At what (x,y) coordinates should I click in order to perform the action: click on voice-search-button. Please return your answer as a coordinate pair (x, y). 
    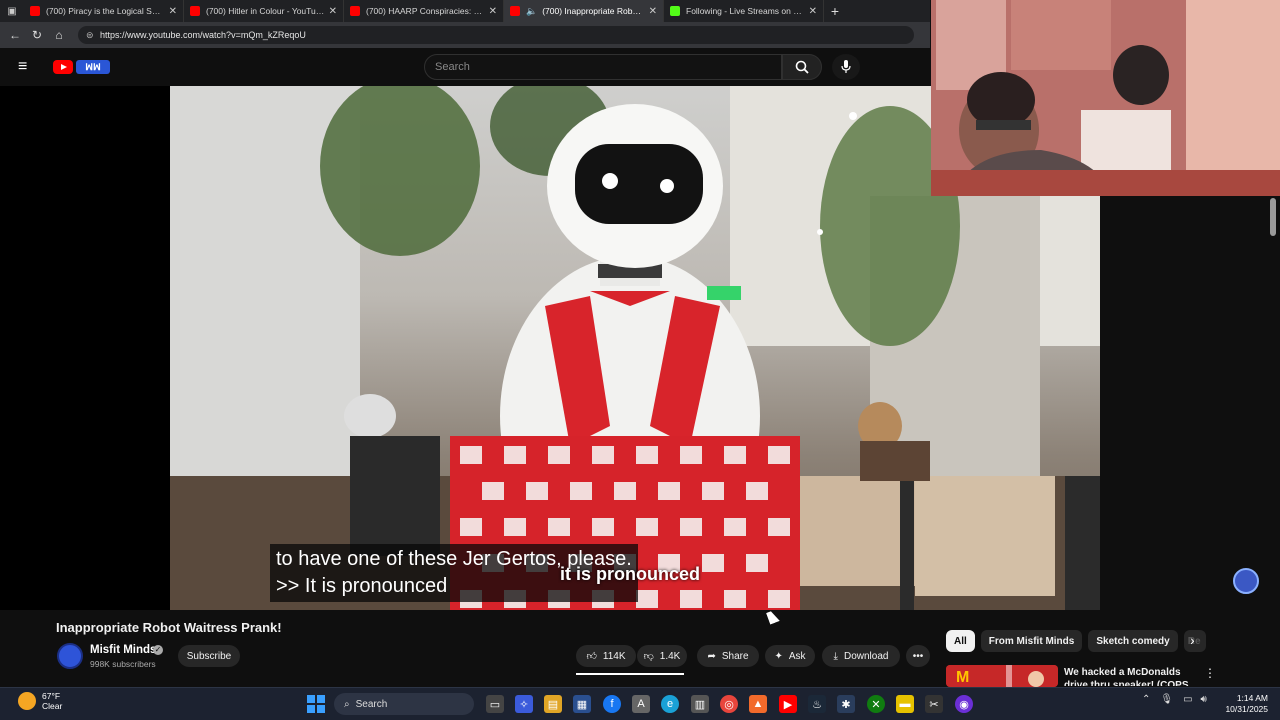
    Looking at the image, I should click on (846, 67).